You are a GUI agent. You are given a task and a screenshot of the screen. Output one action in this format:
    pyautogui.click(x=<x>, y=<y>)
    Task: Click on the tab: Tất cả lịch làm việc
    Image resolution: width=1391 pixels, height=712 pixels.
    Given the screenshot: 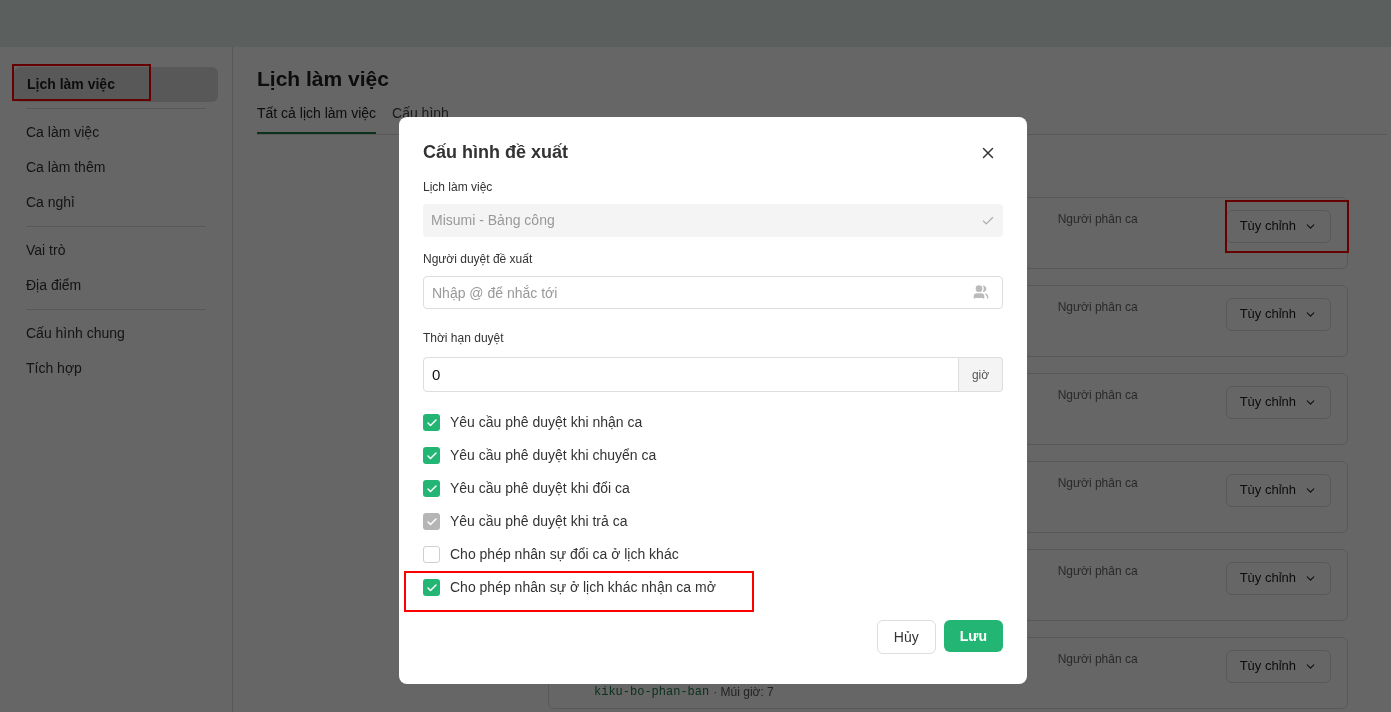 What is the action you would take?
    pyautogui.click(x=317, y=118)
    